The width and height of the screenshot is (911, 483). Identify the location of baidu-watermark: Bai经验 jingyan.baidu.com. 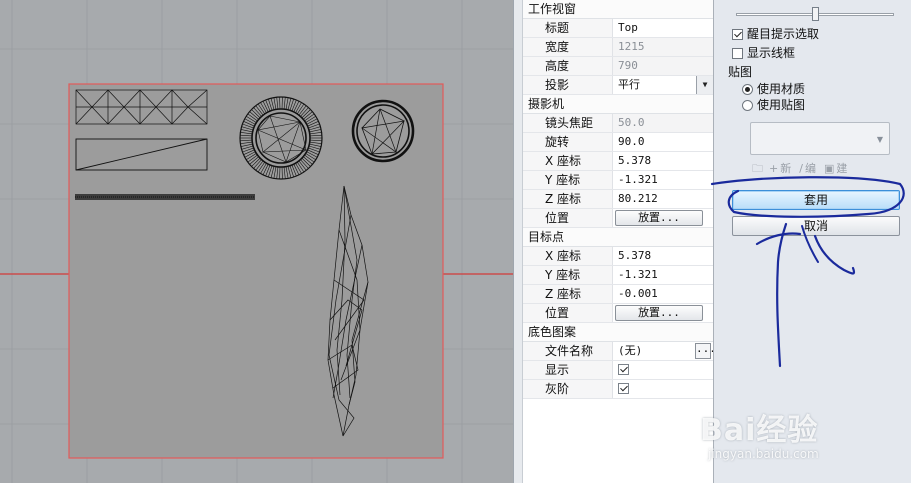
(759, 433).